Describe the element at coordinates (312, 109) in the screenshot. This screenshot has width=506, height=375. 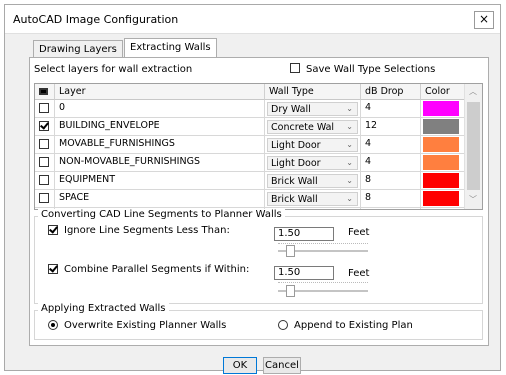
I see `wall-type-dropdown: Dry Wall ⌄` at that location.